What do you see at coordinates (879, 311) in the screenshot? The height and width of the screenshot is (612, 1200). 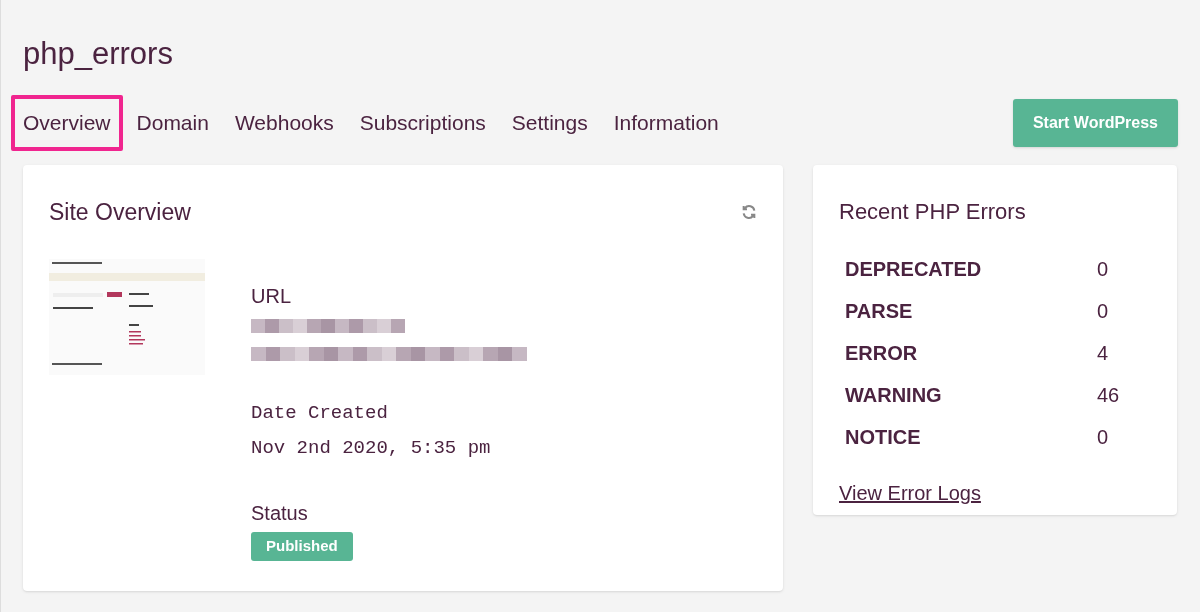 I see `error-type: PARSE` at bounding box center [879, 311].